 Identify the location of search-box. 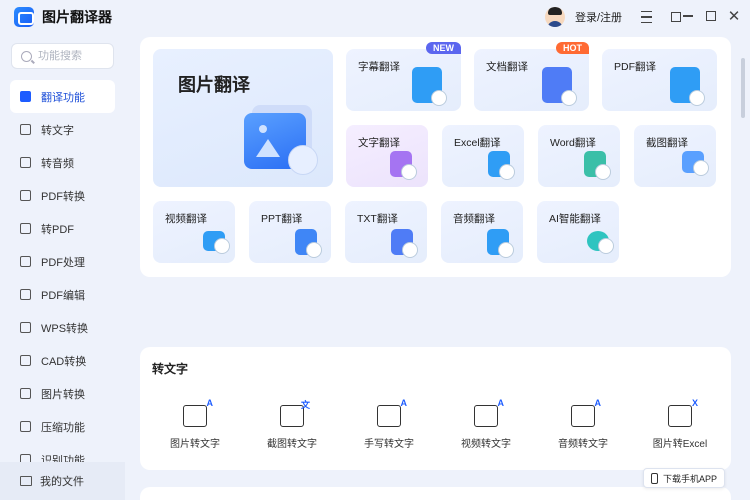
(62, 56).